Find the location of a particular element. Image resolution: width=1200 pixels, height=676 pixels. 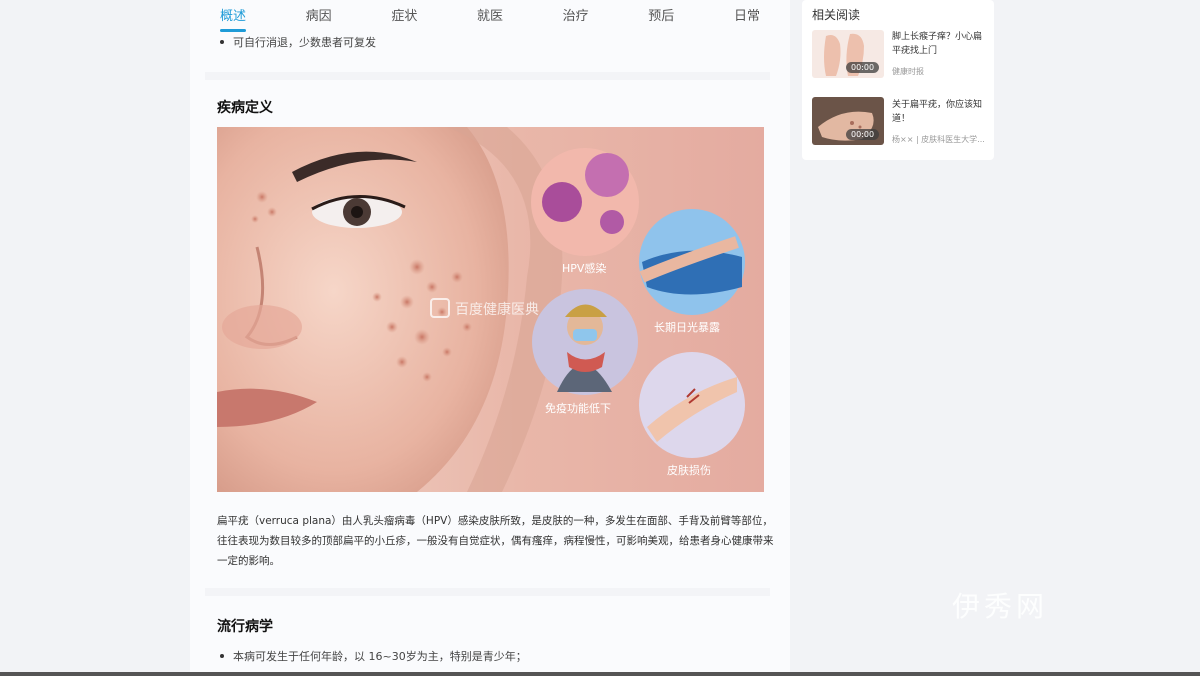

epidemiology-bullet: 本病可发生于任何年龄，以 16~30岁为主，特别是青少年； is located at coordinates (373, 656).